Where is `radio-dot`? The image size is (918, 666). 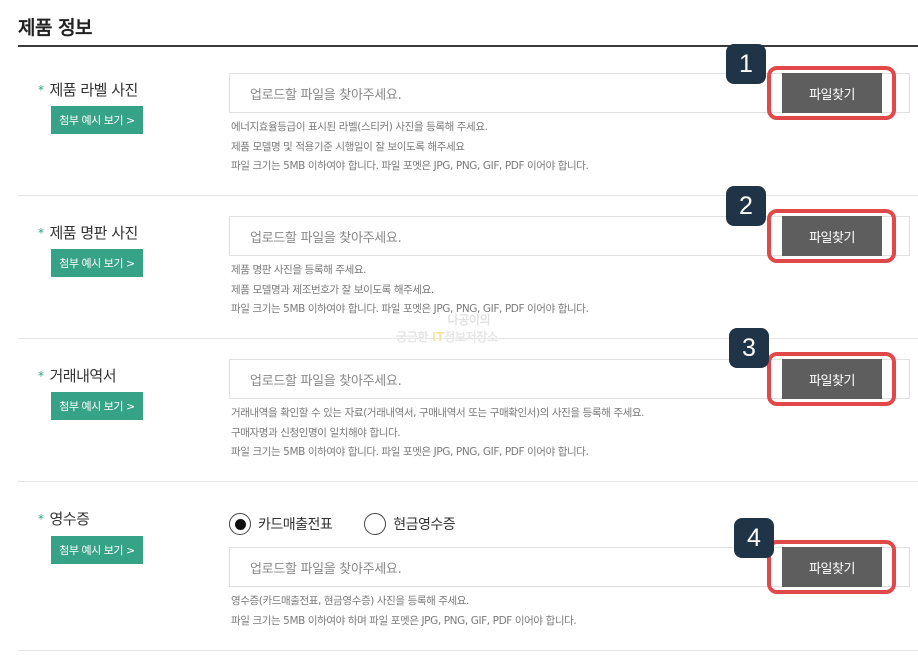
radio-dot is located at coordinates (240, 524).